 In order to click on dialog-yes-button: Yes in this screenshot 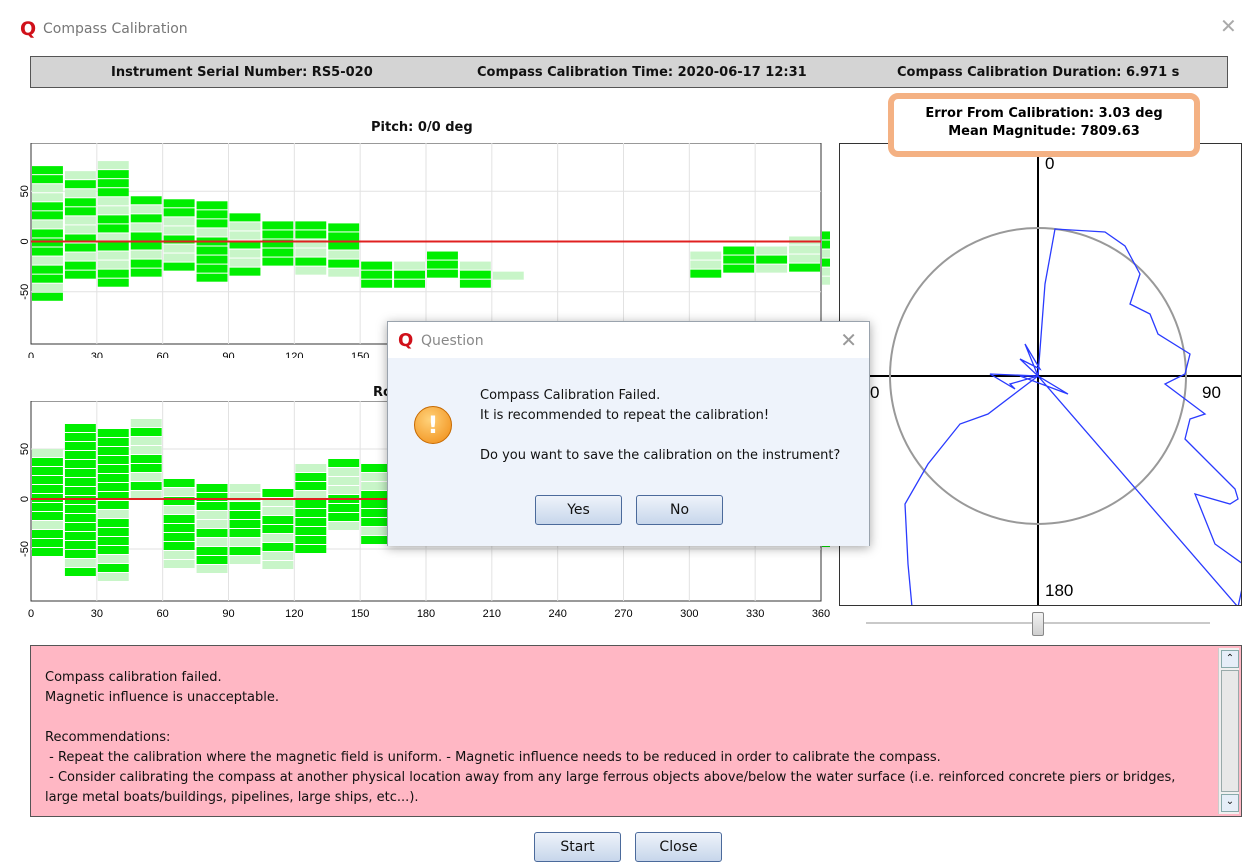, I will do `click(578, 510)`.